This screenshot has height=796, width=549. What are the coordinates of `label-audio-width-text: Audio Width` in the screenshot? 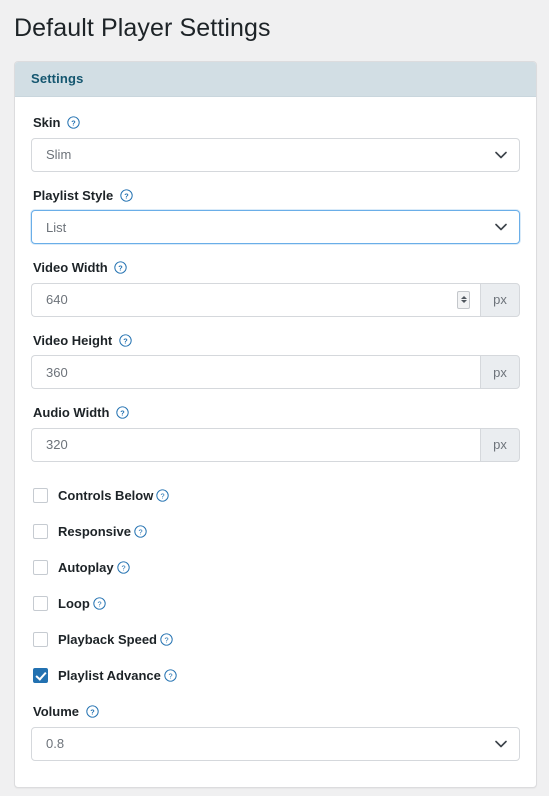 It's located at (71, 413).